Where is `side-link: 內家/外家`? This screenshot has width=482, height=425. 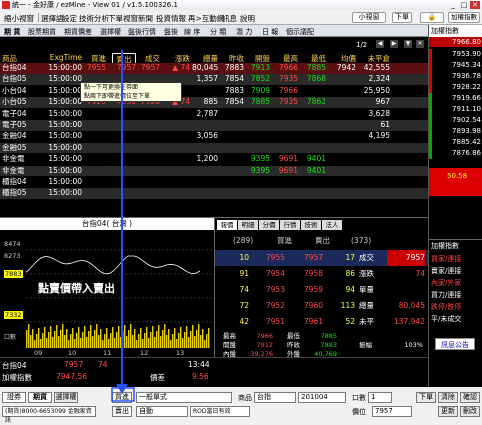 side-link: 內家/外家 is located at coordinates (446, 283).